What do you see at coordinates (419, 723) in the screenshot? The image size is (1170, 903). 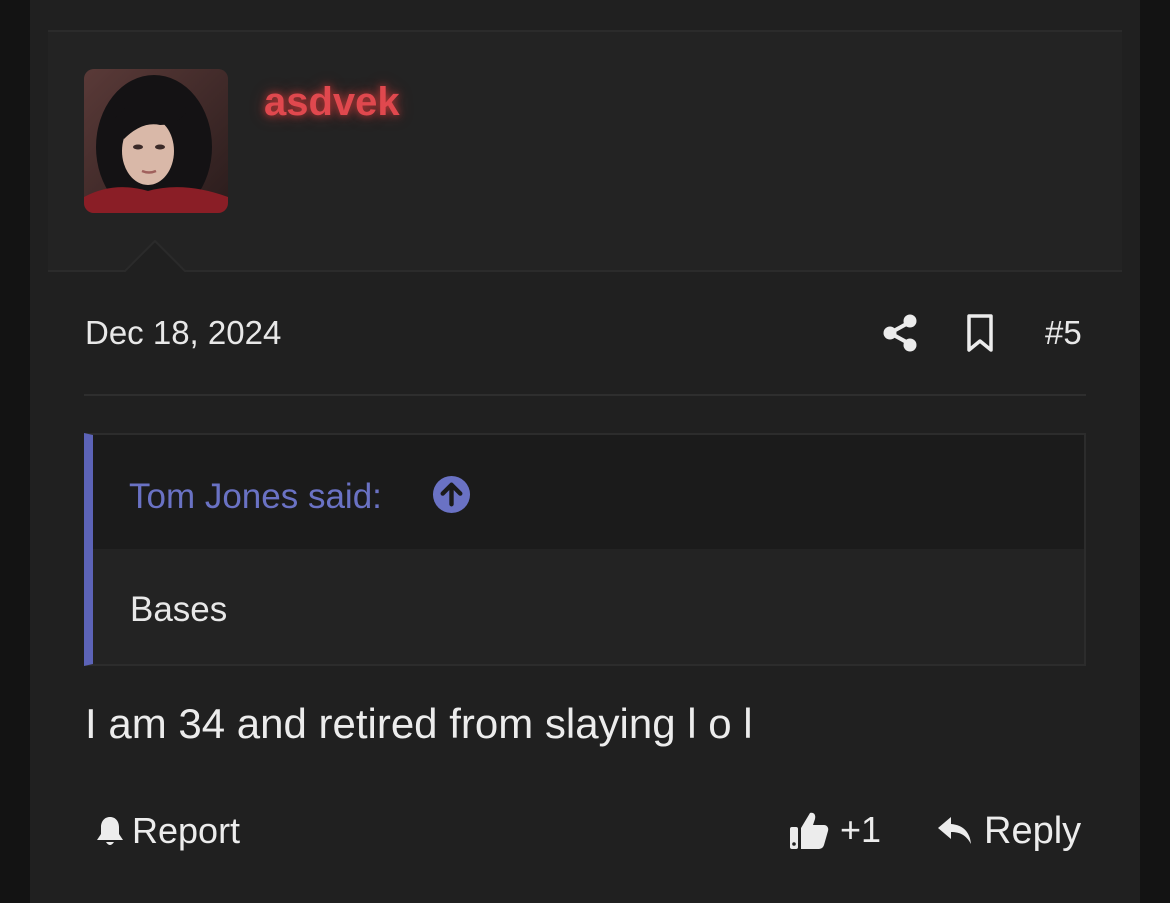 I see `post-message: I am 34 and retired from slaying l o l` at bounding box center [419, 723].